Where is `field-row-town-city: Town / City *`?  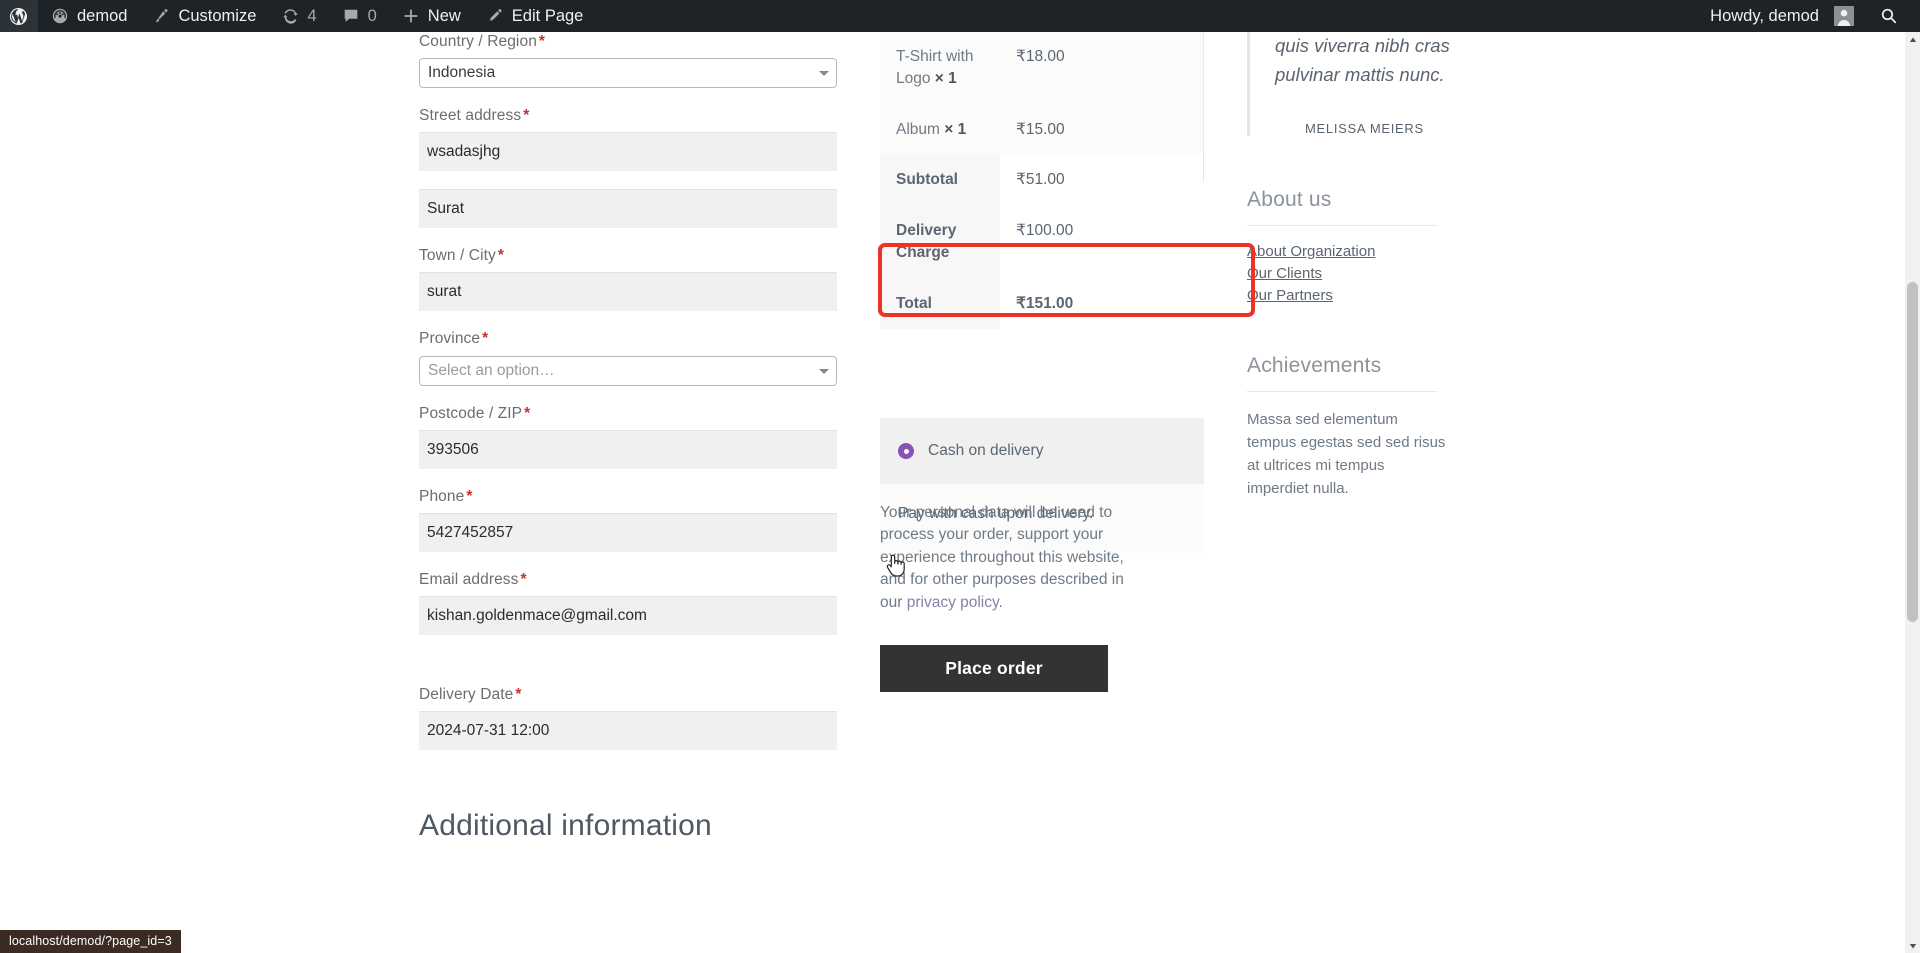 field-row-town-city: Town / City * is located at coordinates (628, 279).